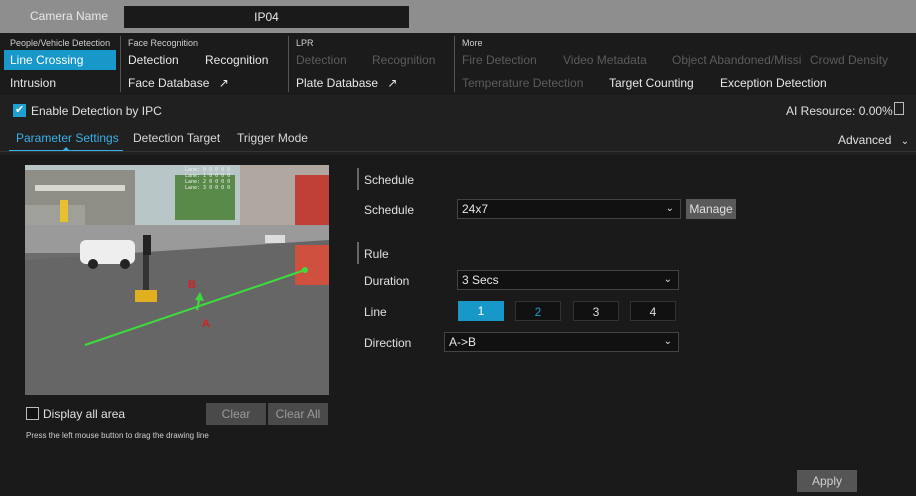 The width and height of the screenshot is (916, 496). What do you see at coordinates (651, 83) in the screenshot?
I see `menu-item-target-counting: Target Counting` at bounding box center [651, 83].